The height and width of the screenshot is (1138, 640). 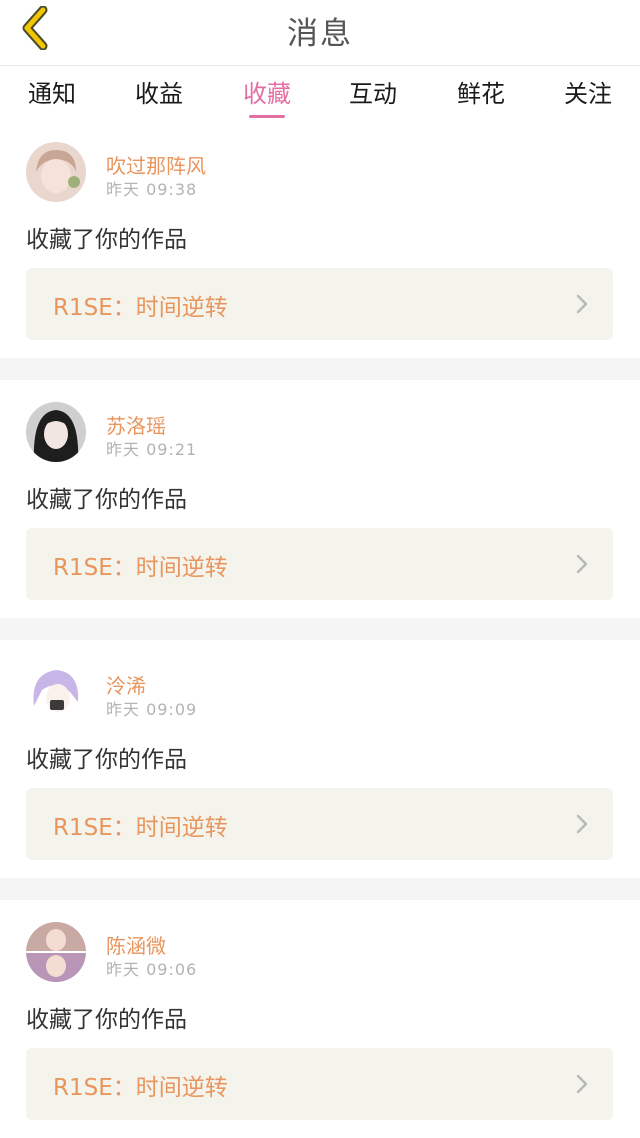 I want to click on tab-bar: 通知 收益 收藏 互动 鲜花 关注, so click(x=320, y=93).